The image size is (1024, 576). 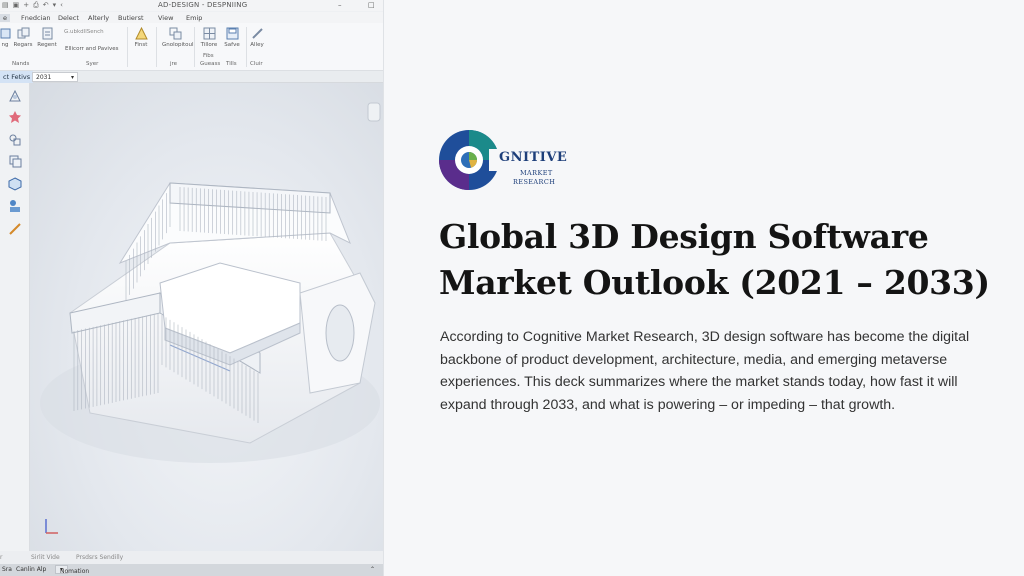 I want to click on ribbon-tool-label: Gnolopitoul, so click(x=178, y=45).